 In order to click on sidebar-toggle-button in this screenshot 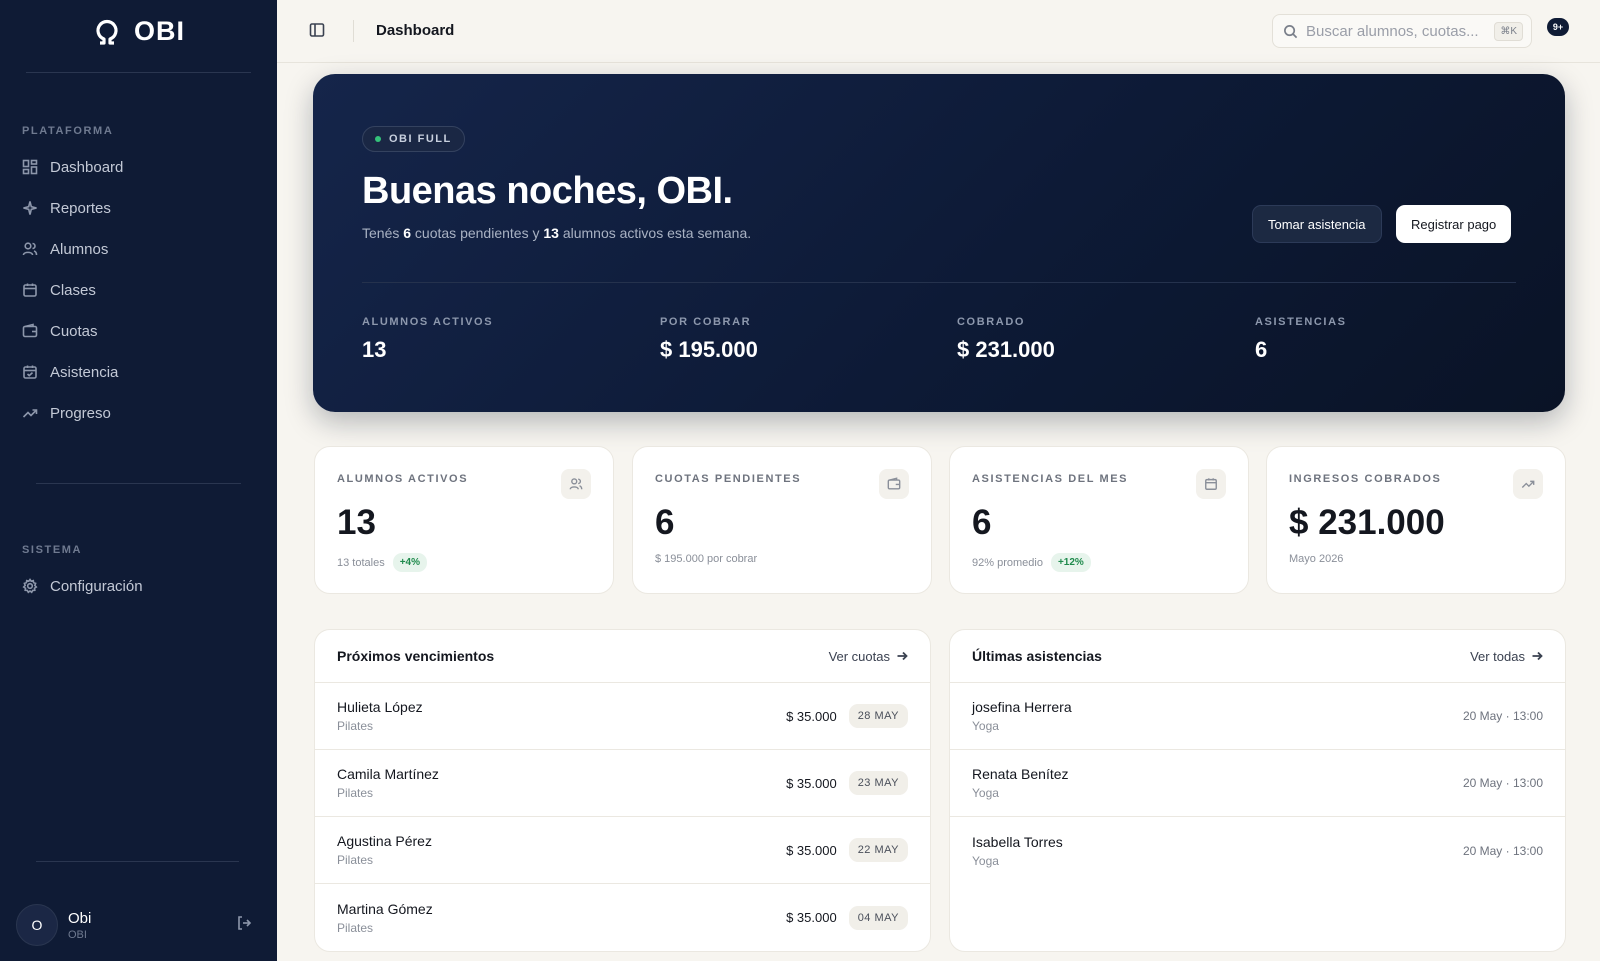, I will do `click(318, 31)`.